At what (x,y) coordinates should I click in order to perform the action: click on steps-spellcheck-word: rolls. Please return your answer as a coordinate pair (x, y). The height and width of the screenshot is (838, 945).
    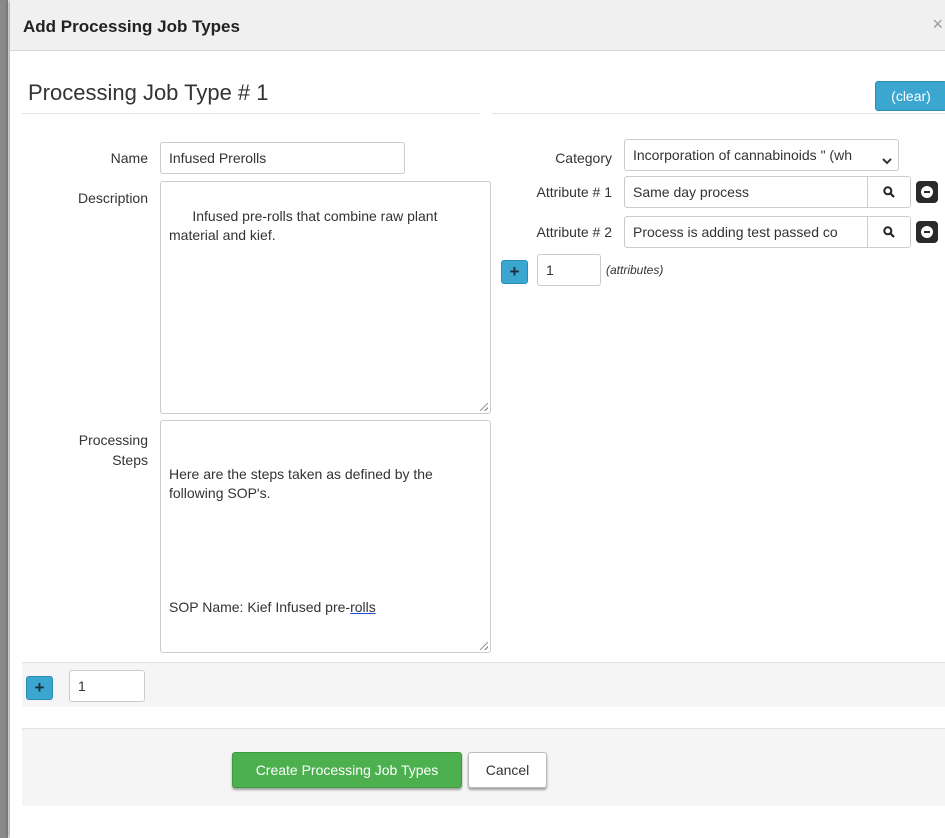
    Looking at the image, I should click on (363, 607).